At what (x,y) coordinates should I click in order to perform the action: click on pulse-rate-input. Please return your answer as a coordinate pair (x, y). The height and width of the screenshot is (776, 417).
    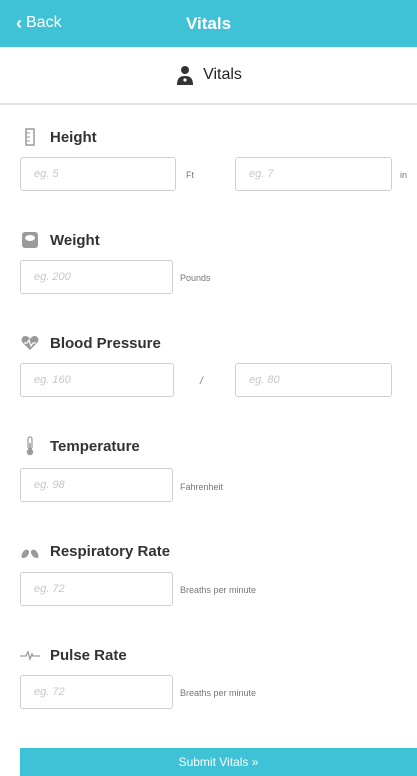
    Looking at the image, I should click on (96, 692).